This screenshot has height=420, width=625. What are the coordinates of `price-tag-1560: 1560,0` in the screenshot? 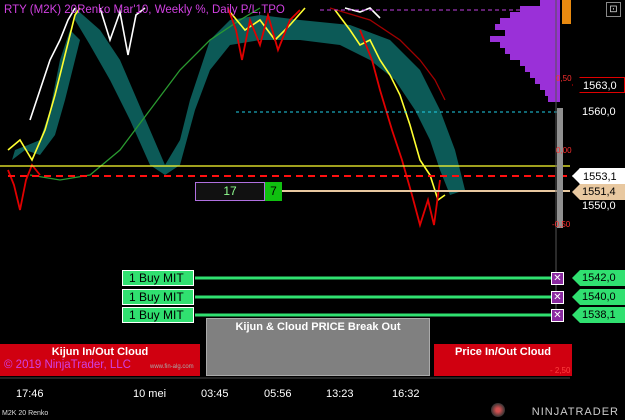 It's located at (599, 112).